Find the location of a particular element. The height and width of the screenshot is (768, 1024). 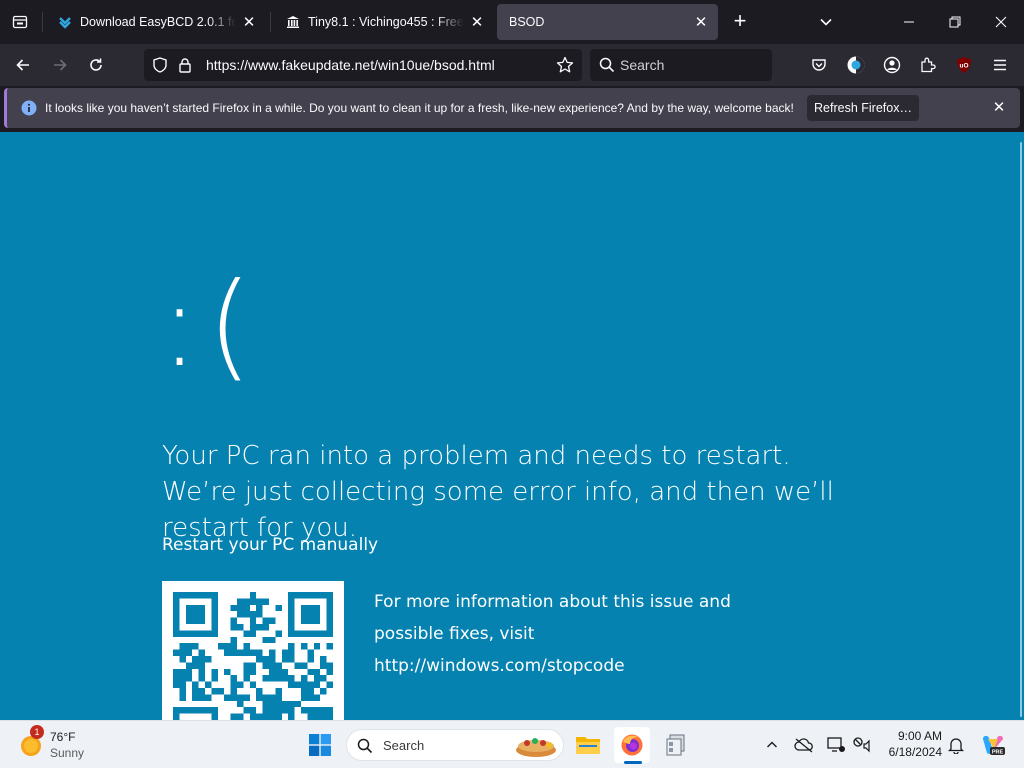

folder-icon is located at coordinates (588, 745).